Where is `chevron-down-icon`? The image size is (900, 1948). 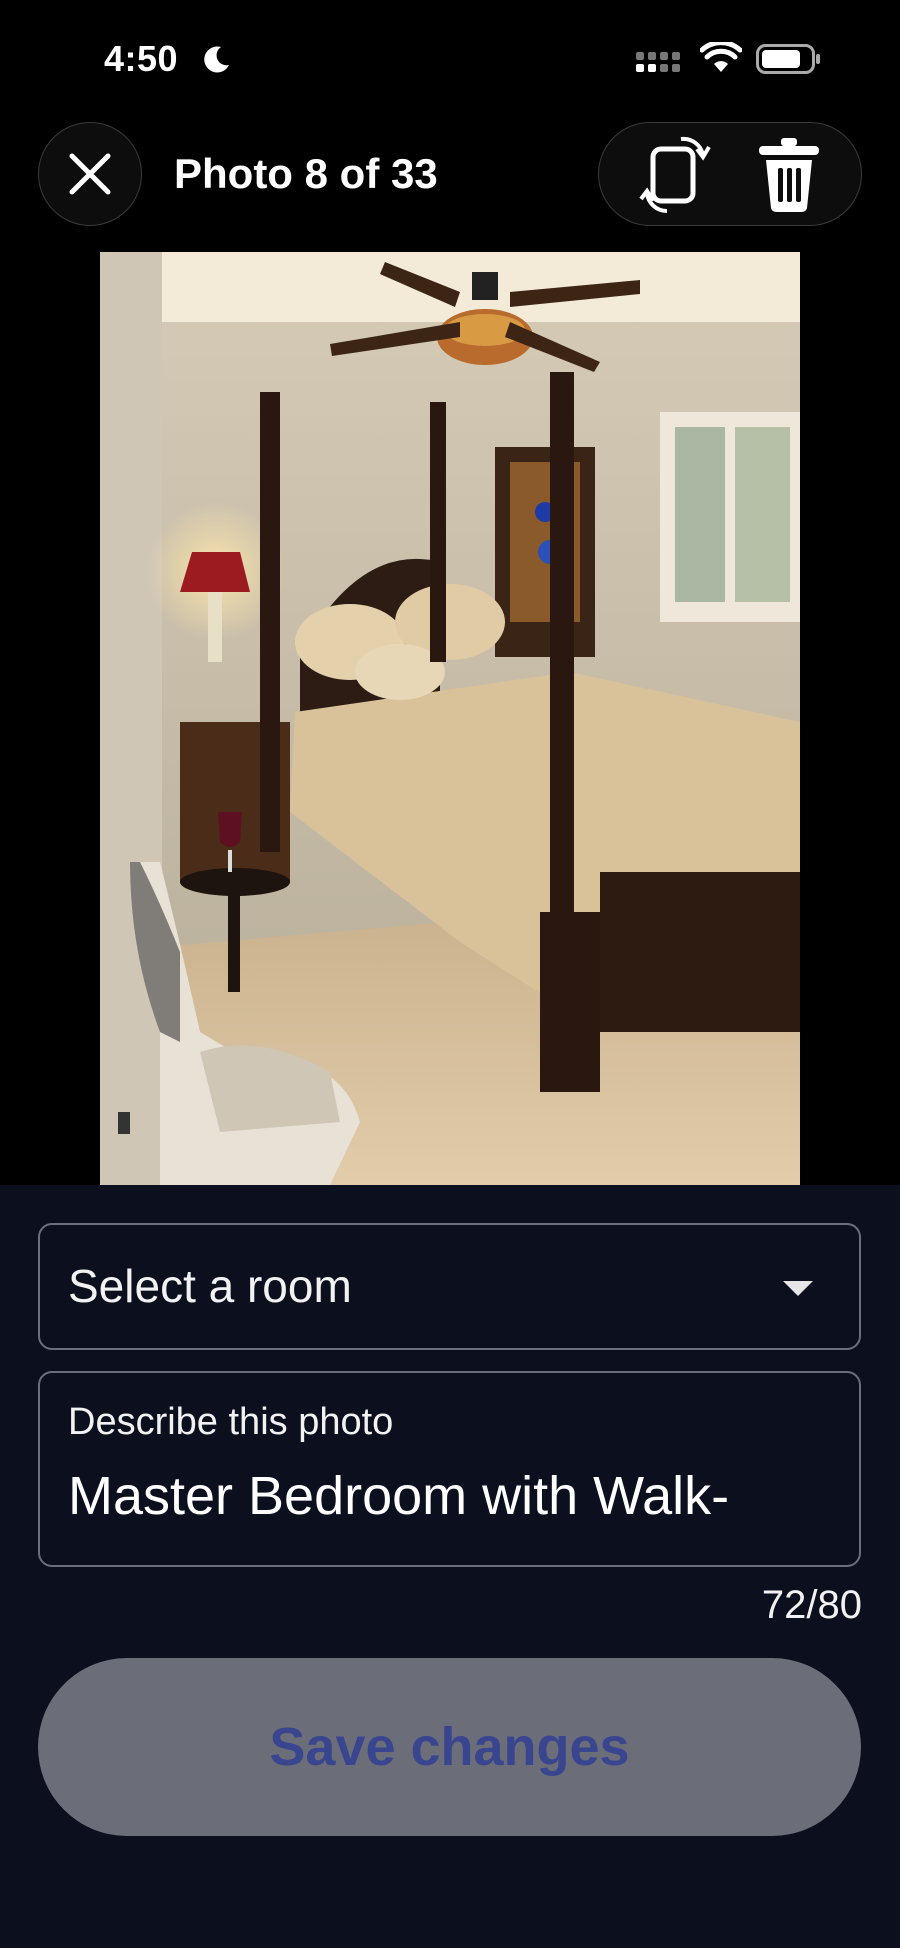 chevron-down-icon is located at coordinates (798, 1288).